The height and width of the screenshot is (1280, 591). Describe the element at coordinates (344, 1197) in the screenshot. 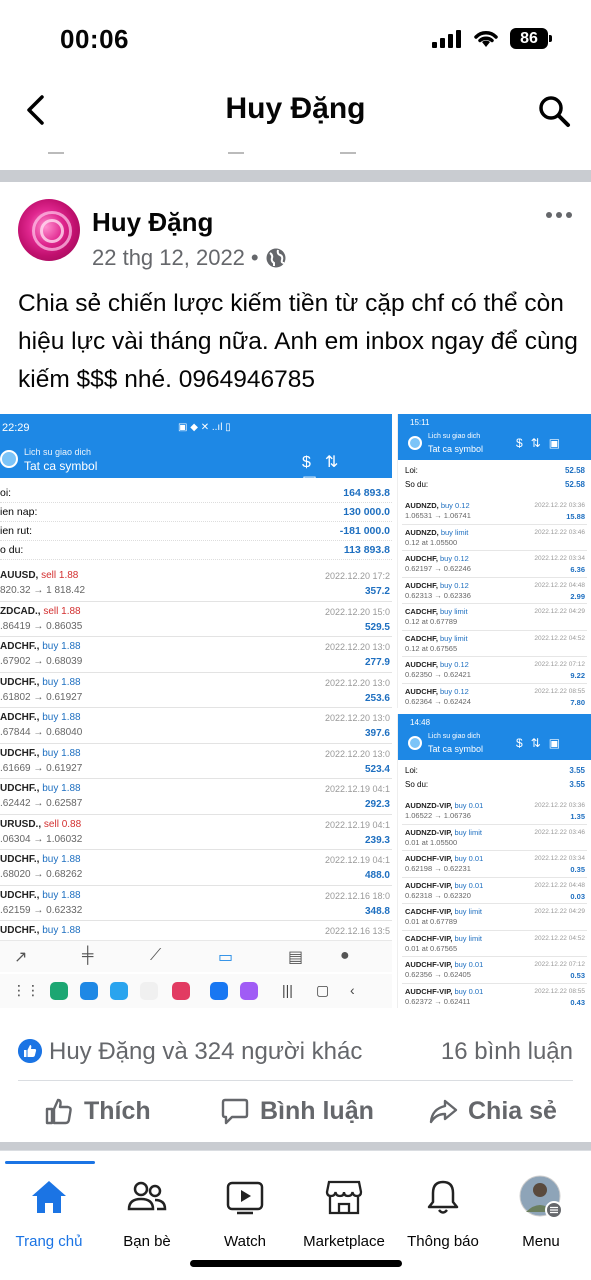

I see `marketplace-icon` at that location.